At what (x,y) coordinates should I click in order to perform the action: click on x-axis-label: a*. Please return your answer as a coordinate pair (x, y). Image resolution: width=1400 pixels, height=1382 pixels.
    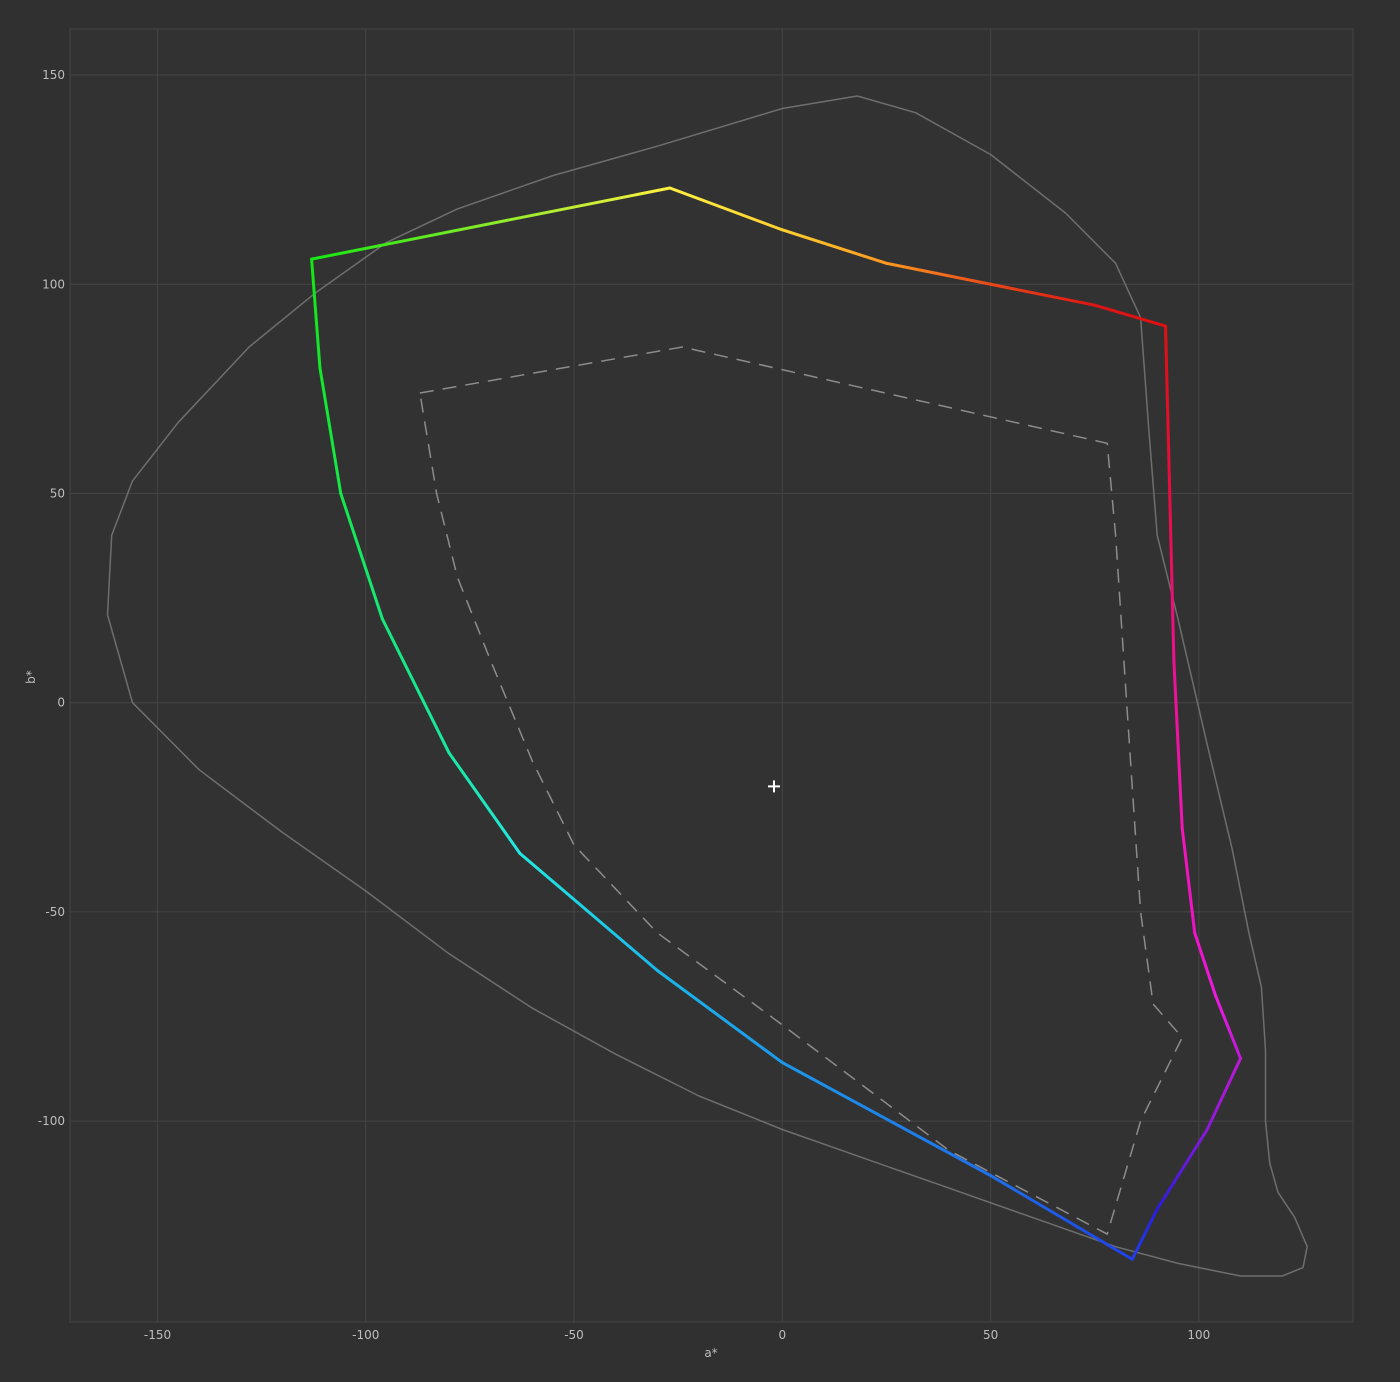
    Looking at the image, I should click on (710, 1353).